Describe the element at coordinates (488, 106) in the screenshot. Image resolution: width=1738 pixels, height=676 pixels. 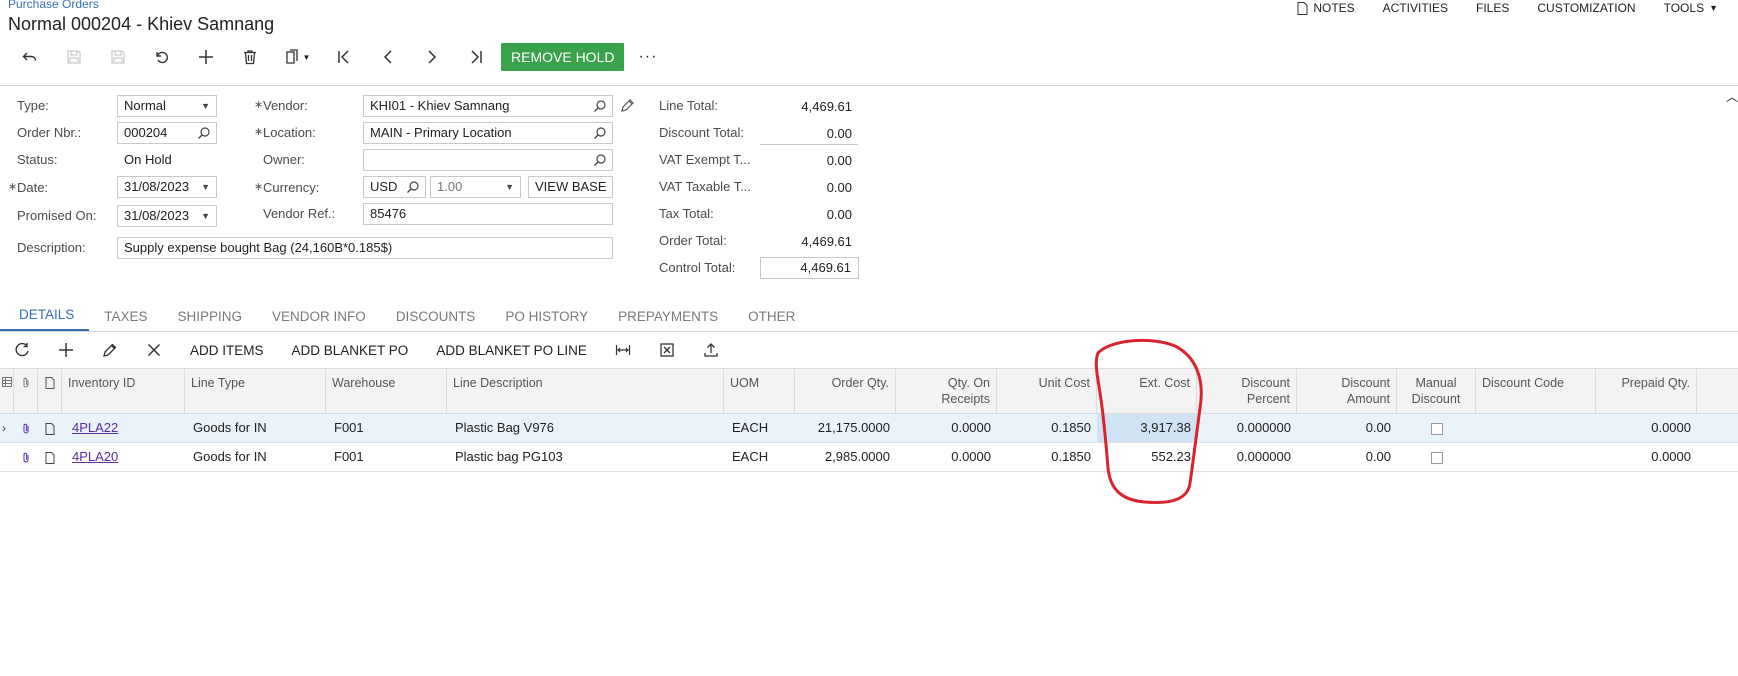
I see `vendor-field: KHI01 - Khiev Samnang` at that location.